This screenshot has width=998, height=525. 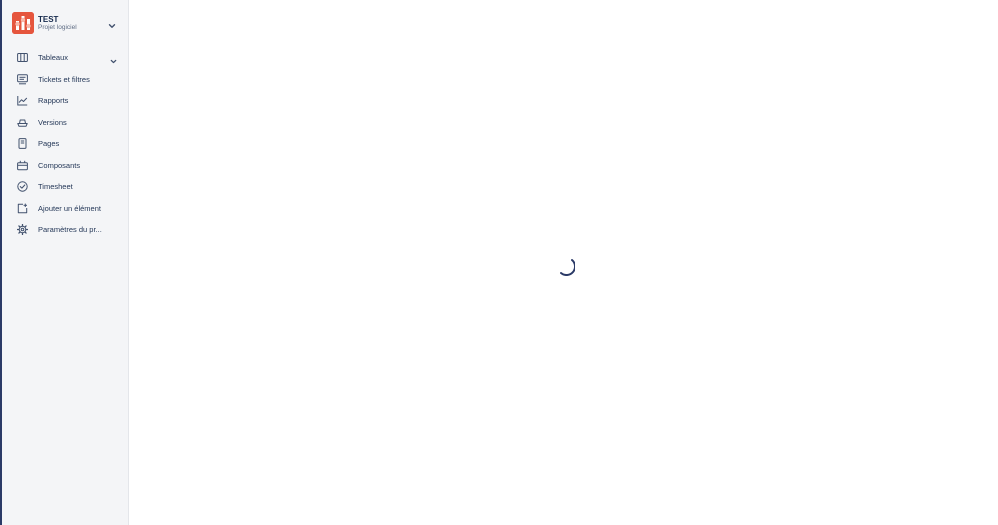 I want to click on project-name: TEST, so click(x=48, y=19).